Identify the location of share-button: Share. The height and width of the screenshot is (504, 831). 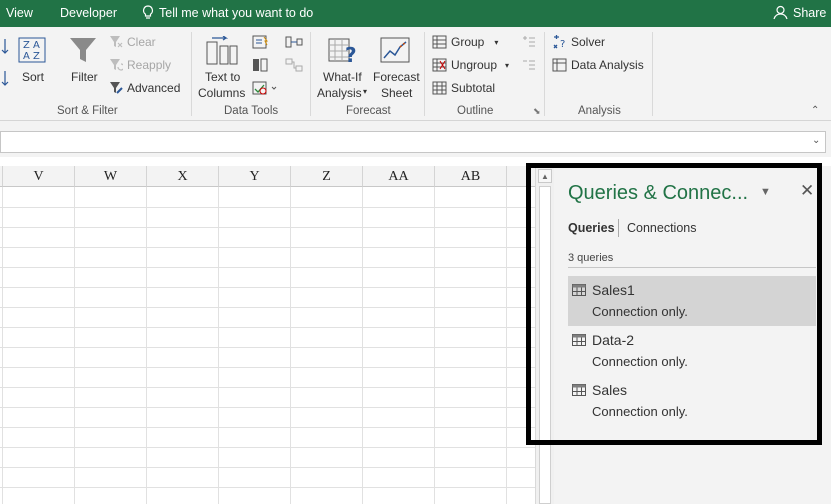
(799, 12).